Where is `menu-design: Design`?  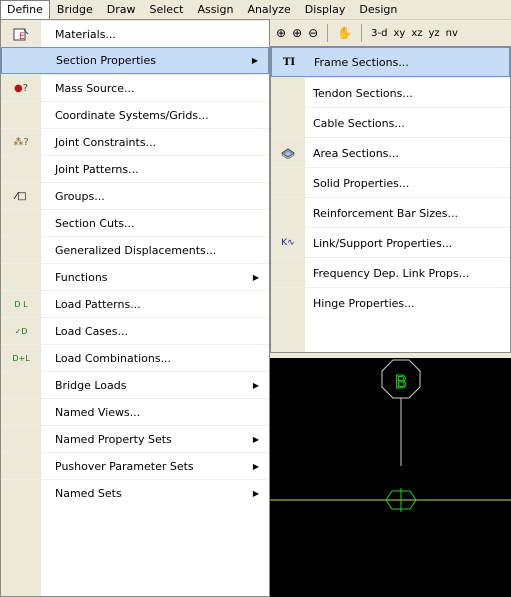
menu-design: Design is located at coordinates (378, 9).